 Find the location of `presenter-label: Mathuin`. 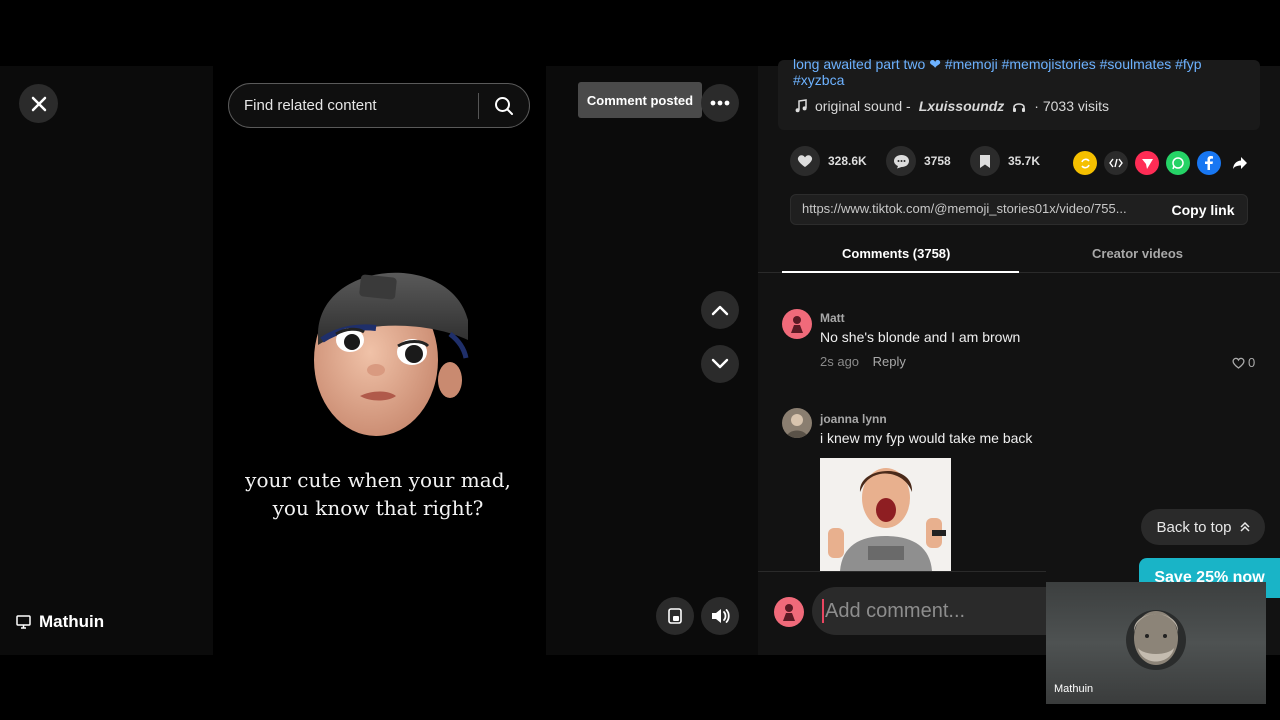

presenter-label: Mathuin is located at coordinates (60, 622).